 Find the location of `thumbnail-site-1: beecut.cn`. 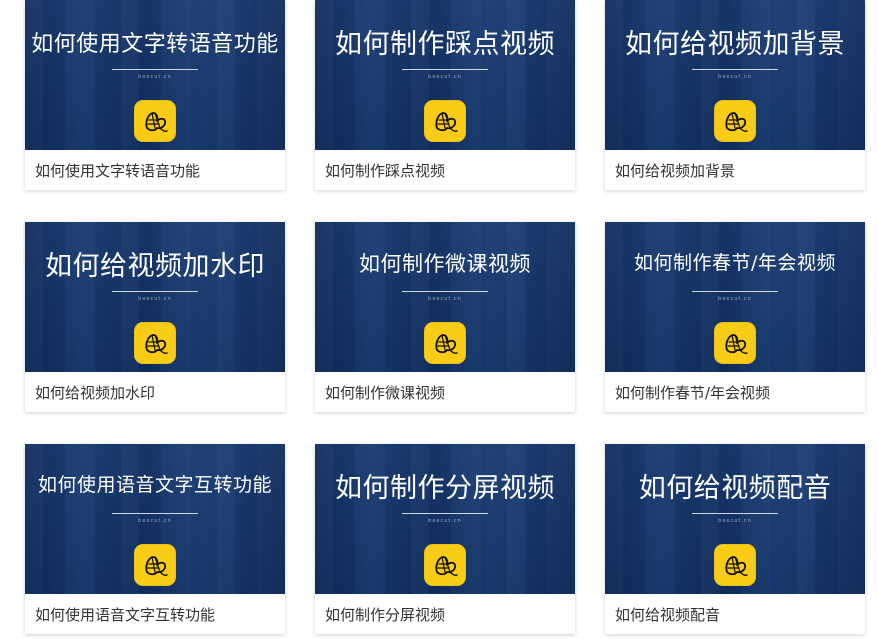

thumbnail-site-1: beecut.cn is located at coordinates (155, 77).